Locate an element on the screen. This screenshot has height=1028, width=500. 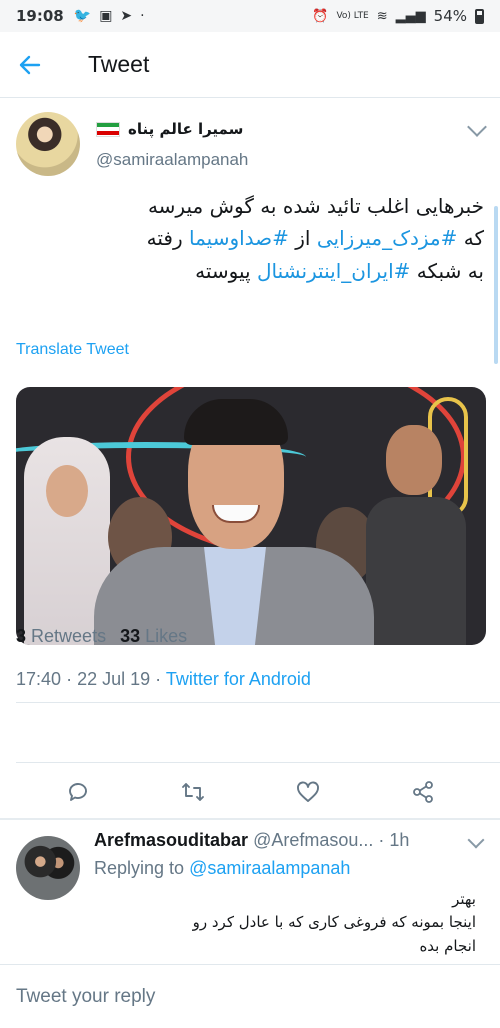
page-title: Tweet is located at coordinates (119, 64).